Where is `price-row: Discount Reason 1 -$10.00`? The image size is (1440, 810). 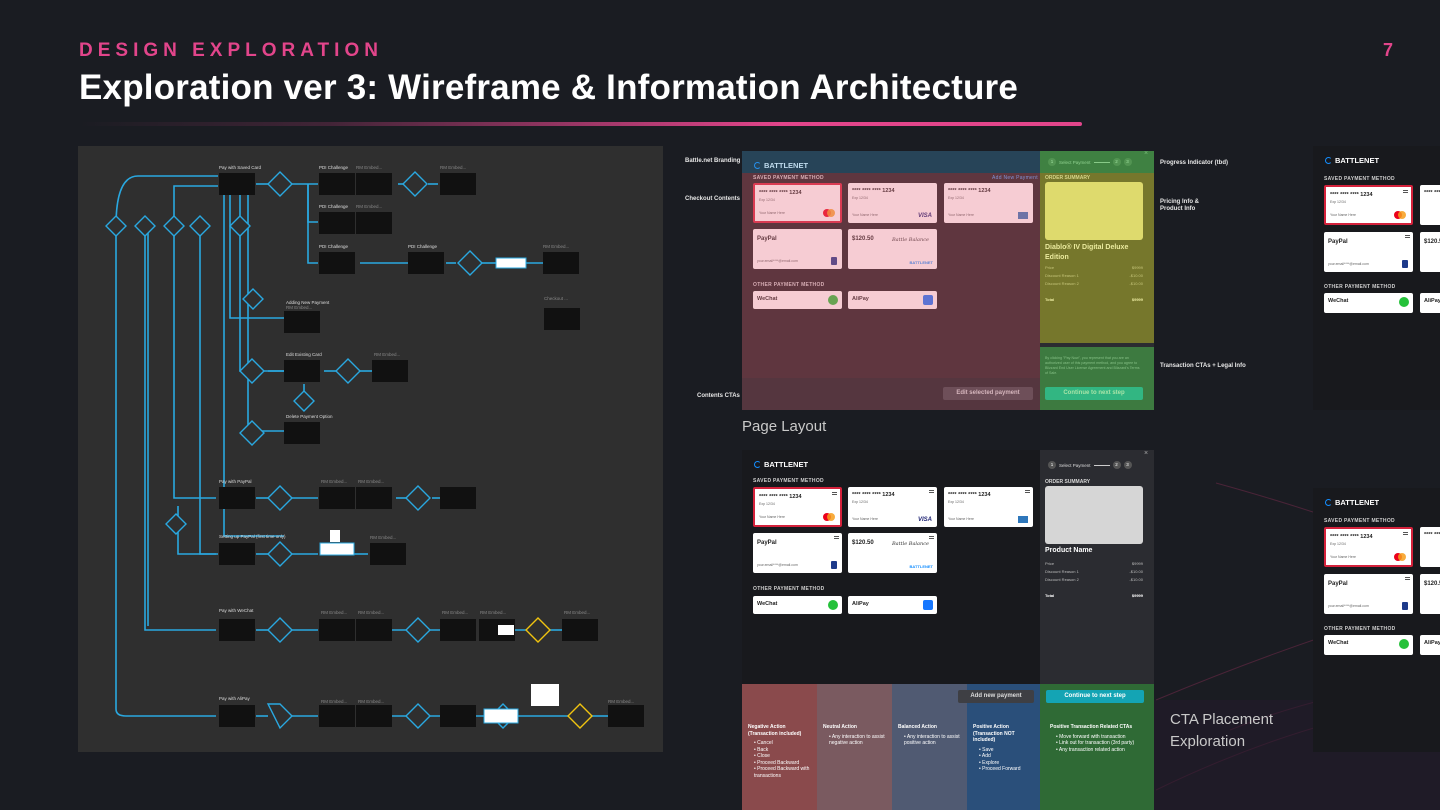
price-row: Discount Reason 1 -$10.00 is located at coordinates (1094, 571).